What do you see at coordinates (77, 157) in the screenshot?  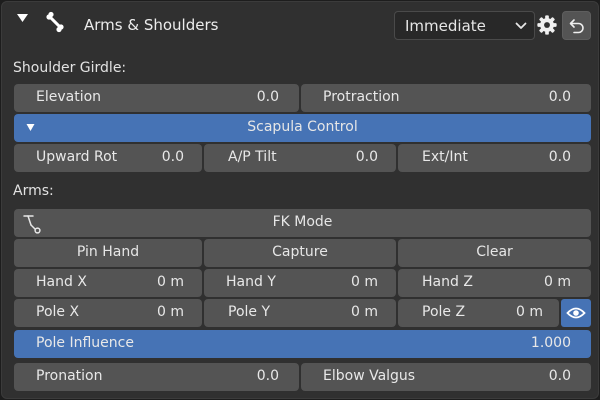 I see `upward-rot-label: Upward Rot` at bounding box center [77, 157].